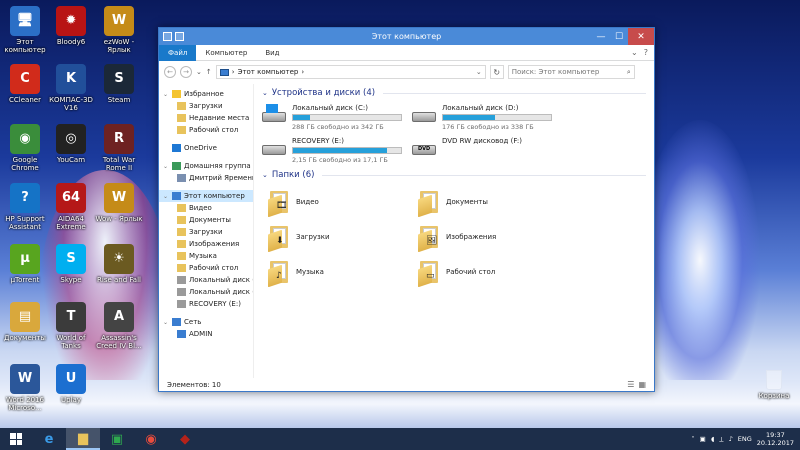 The width and height of the screenshot is (800, 450). I want to click on folder-item: ▭ Рабочий стол, so click(493, 273).